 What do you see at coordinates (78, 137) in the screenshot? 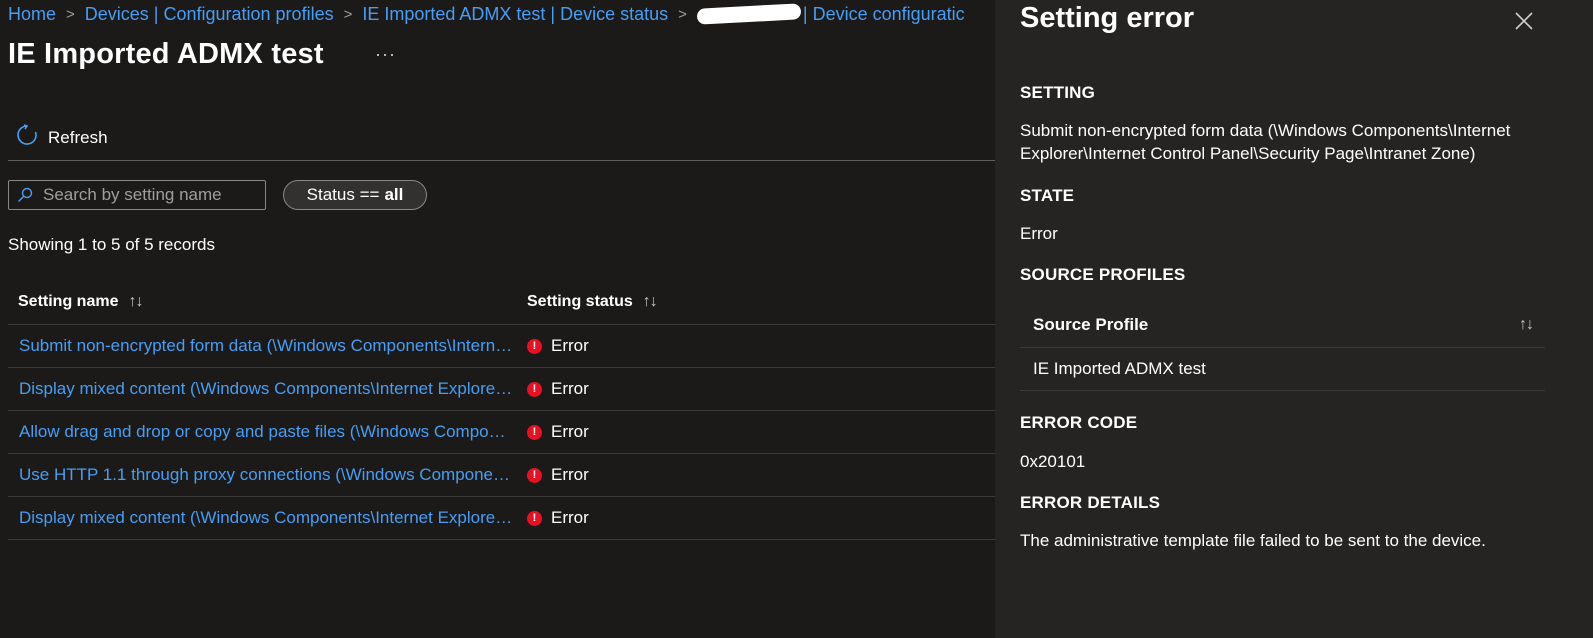
I see `refresh-label: Refresh` at bounding box center [78, 137].